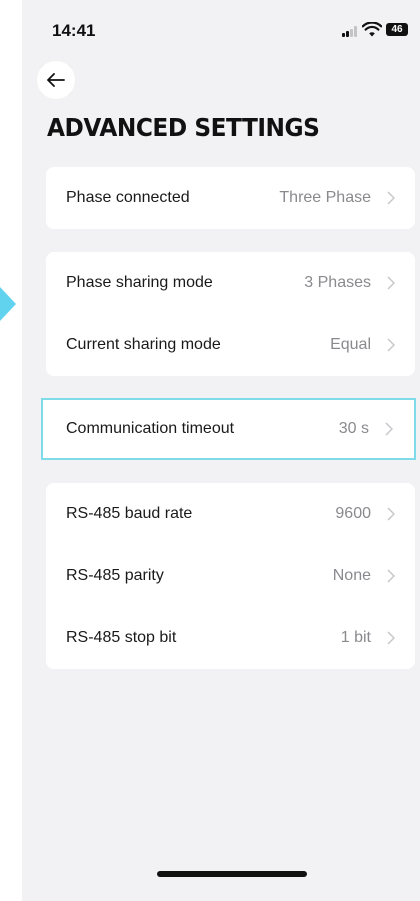  What do you see at coordinates (337, 282) in the screenshot?
I see `setting-value: 3 Phases` at bounding box center [337, 282].